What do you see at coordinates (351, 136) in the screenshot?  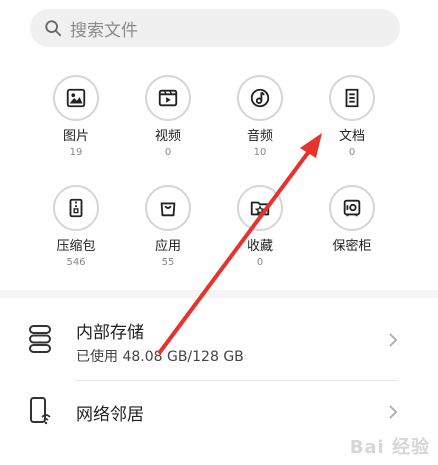 I see `category-label: 文档` at bounding box center [351, 136].